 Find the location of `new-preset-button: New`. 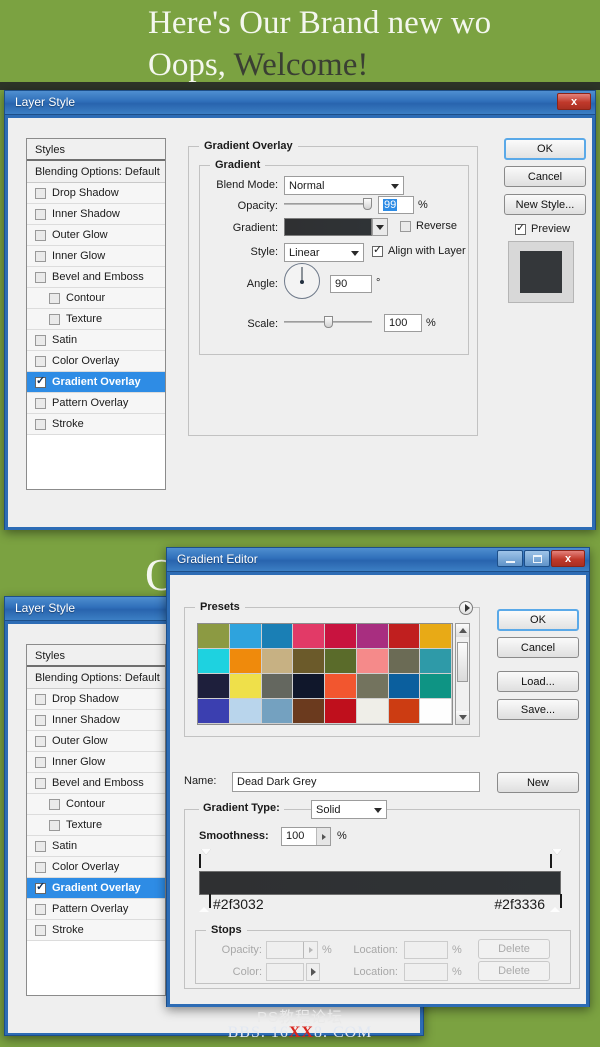

new-preset-button: New is located at coordinates (538, 782).